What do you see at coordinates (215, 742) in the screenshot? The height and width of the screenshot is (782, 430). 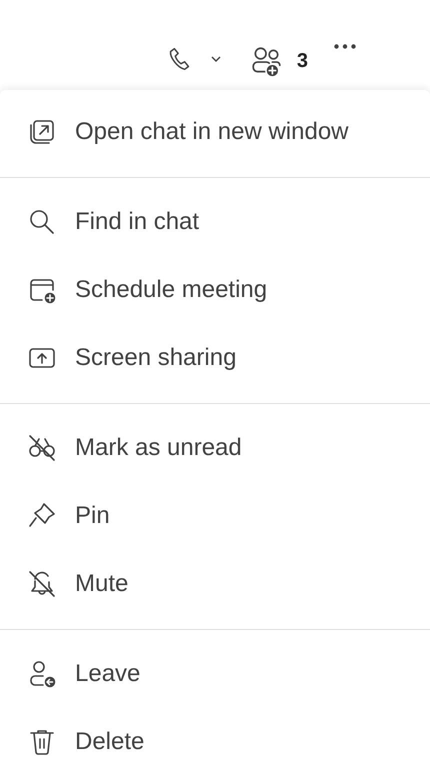 I see `menu-item: Delete` at bounding box center [215, 742].